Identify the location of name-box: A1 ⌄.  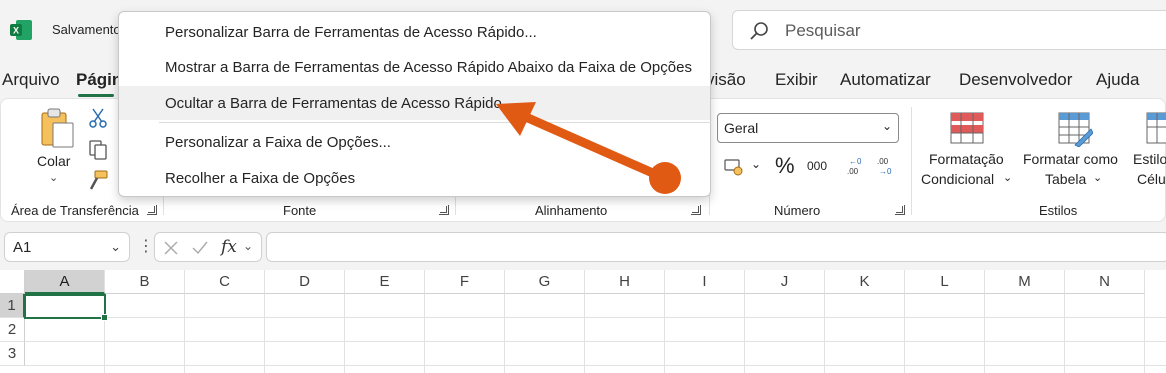
(67, 247).